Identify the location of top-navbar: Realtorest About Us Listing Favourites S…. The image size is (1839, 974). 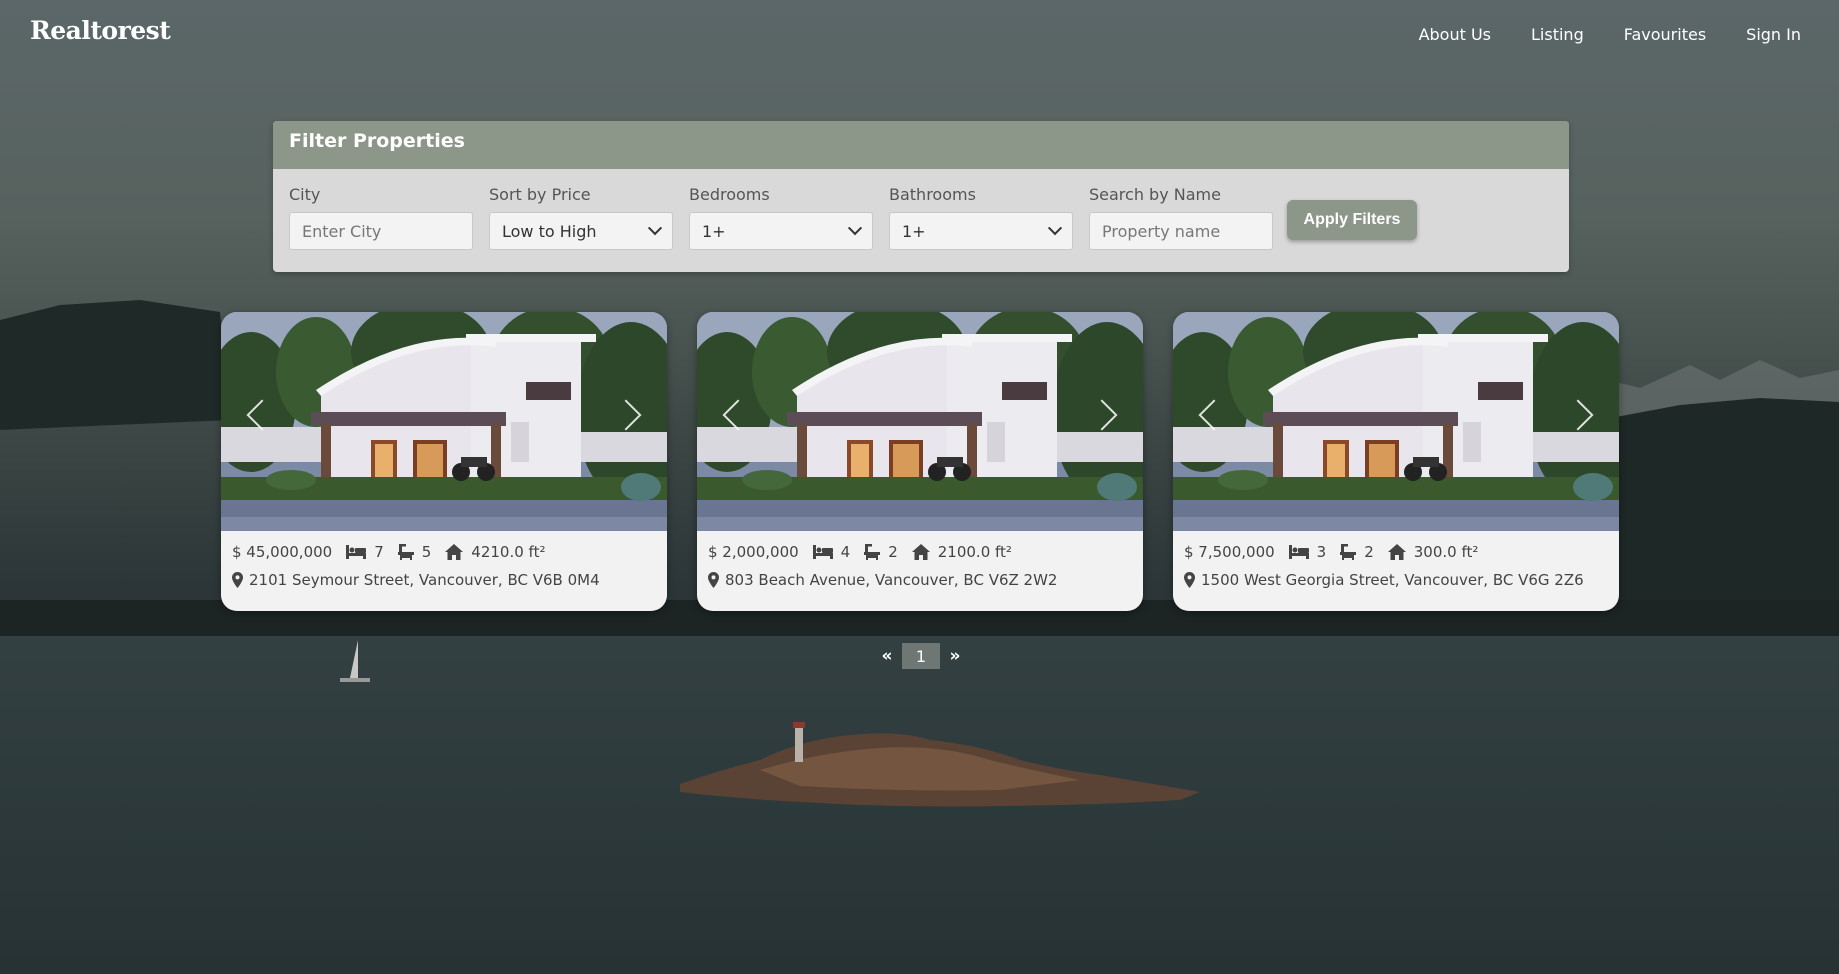
(919, 35).